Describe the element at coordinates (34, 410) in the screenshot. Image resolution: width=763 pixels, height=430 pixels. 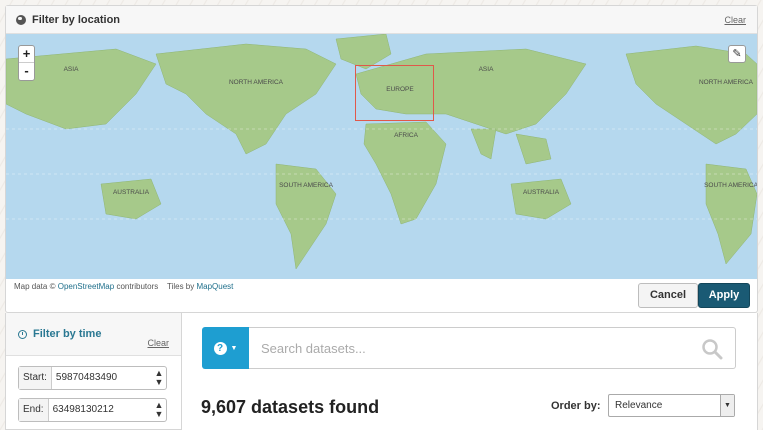
I see `end-label: End:` at that location.